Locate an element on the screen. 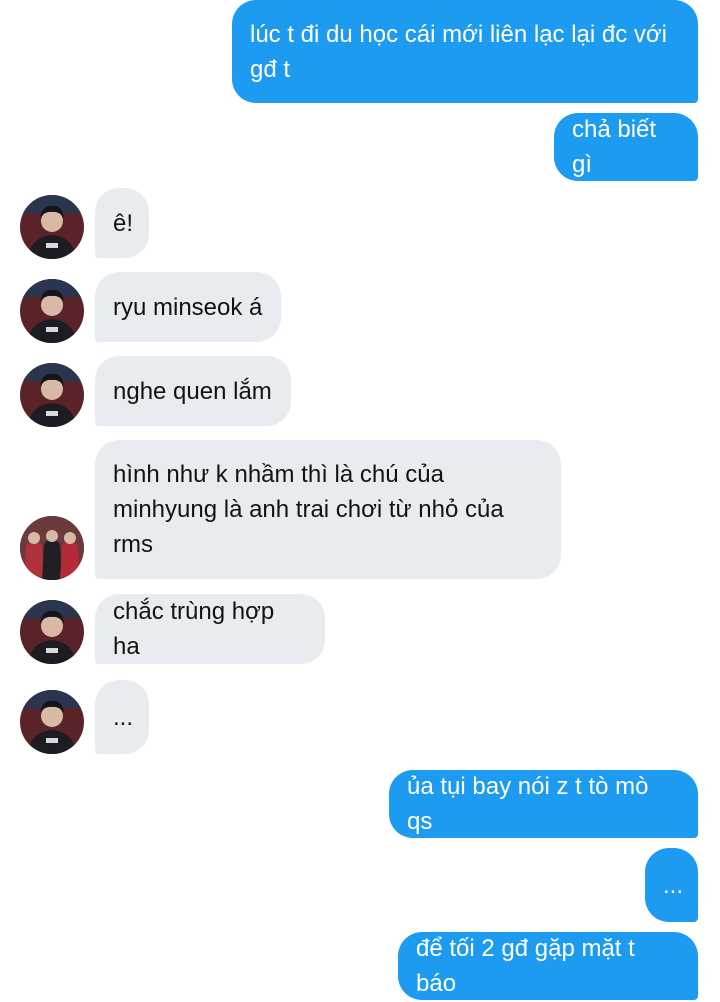 The image size is (720, 1002). incoming-message-bubble: ryu minseok á is located at coordinates (188, 307).